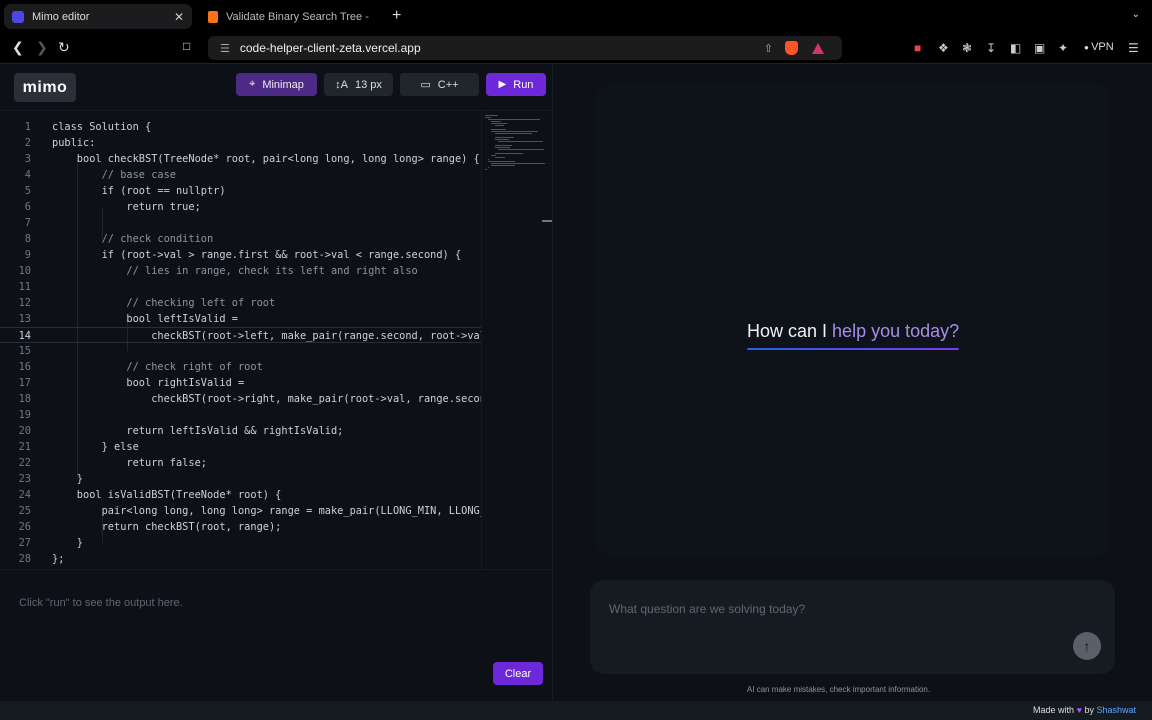 The width and height of the screenshot is (1152, 720). Describe the element at coordinates (266, 367) in the screenshot. I see `code-text: // check right of root` at that location.